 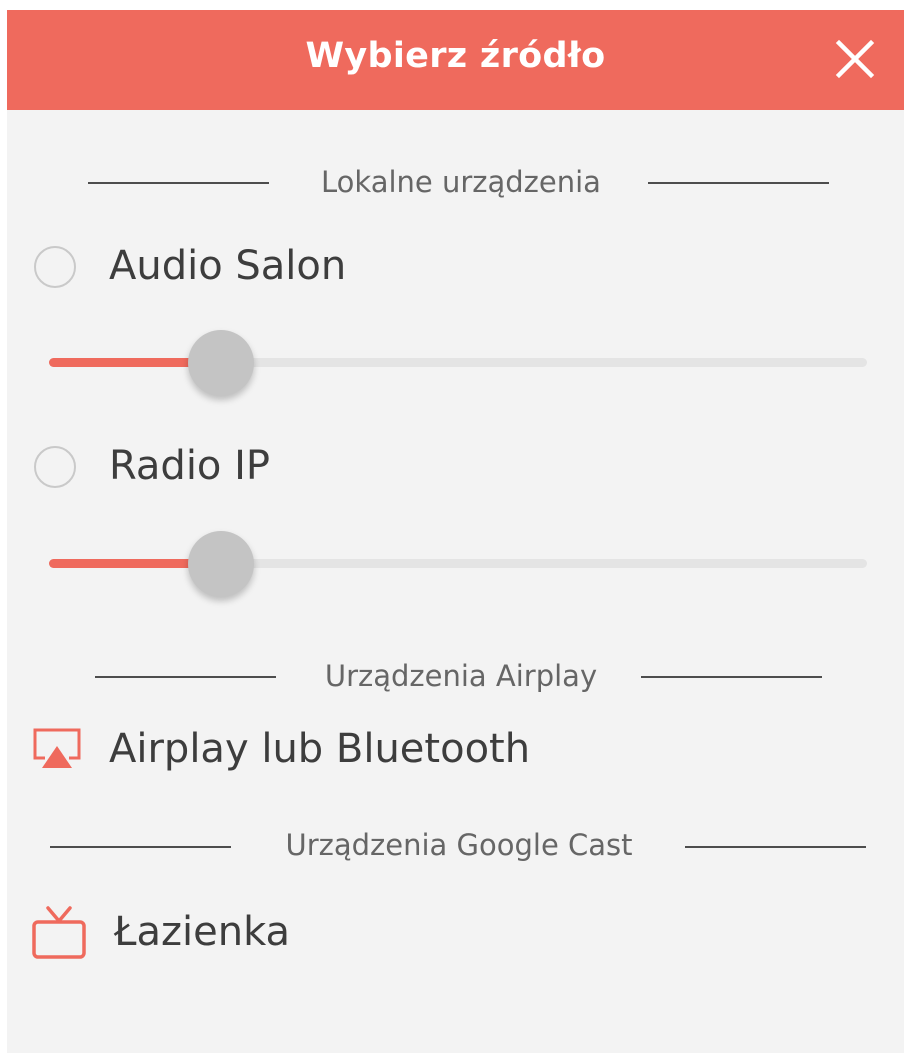 I want to click on device-lazienka: Łazienka, so click(x=455, y=928).